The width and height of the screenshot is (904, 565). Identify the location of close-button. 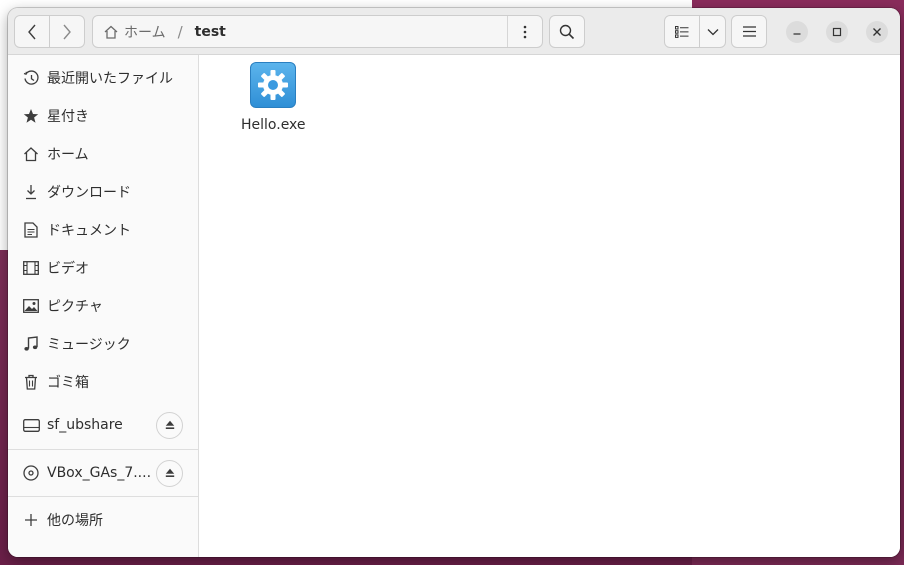
(877, 32).